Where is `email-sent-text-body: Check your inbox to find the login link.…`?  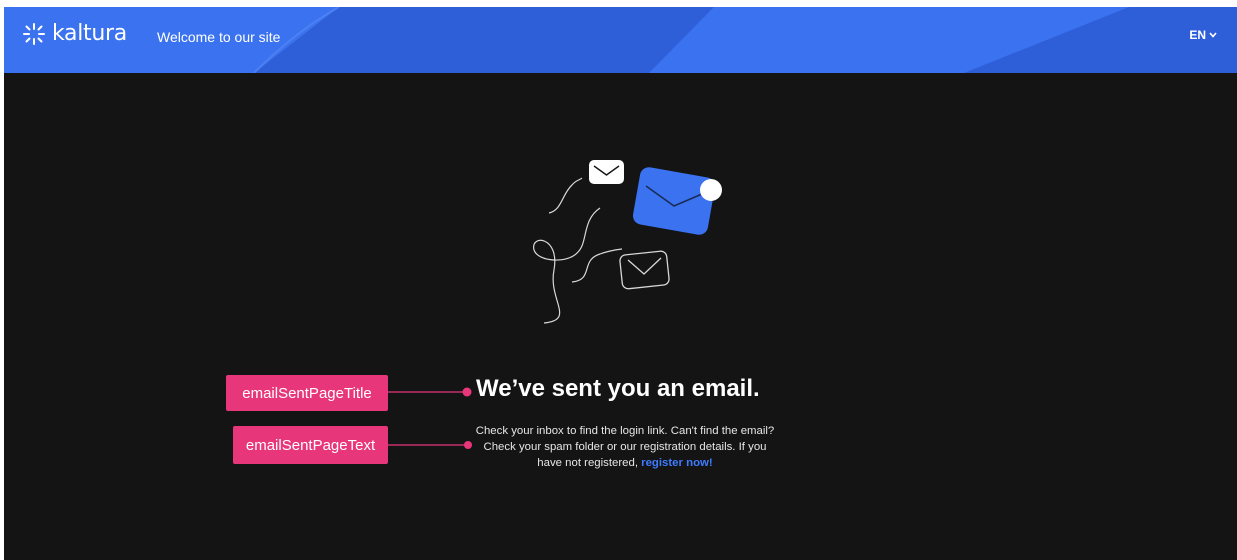 email-sent-text-body: Check your inbox to find the login link.… is located at coordinates (625, 447).